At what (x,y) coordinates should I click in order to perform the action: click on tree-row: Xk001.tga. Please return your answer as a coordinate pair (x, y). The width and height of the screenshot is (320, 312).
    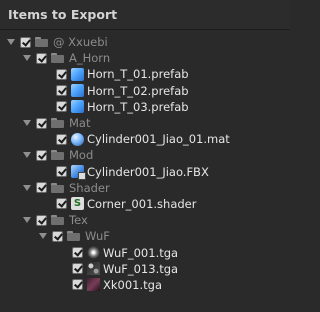
    Looking at the image, I should click on (145, 285).